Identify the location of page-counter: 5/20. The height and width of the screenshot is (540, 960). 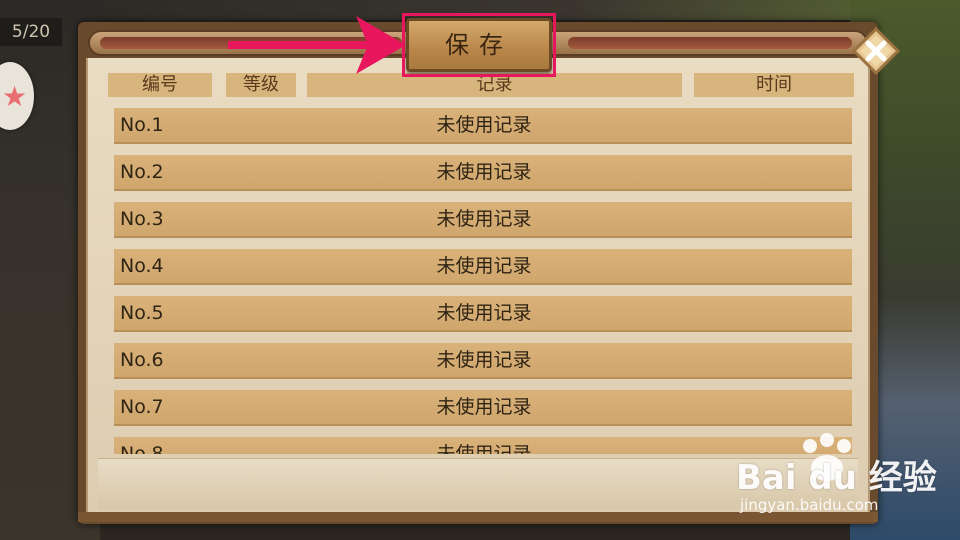
(31, 32).